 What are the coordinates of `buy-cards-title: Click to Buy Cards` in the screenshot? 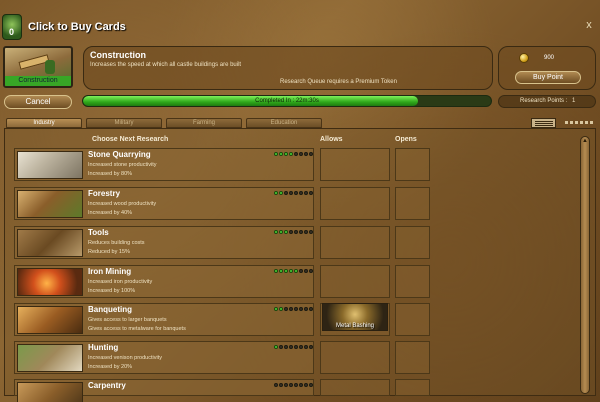 It's located at (77, 27).